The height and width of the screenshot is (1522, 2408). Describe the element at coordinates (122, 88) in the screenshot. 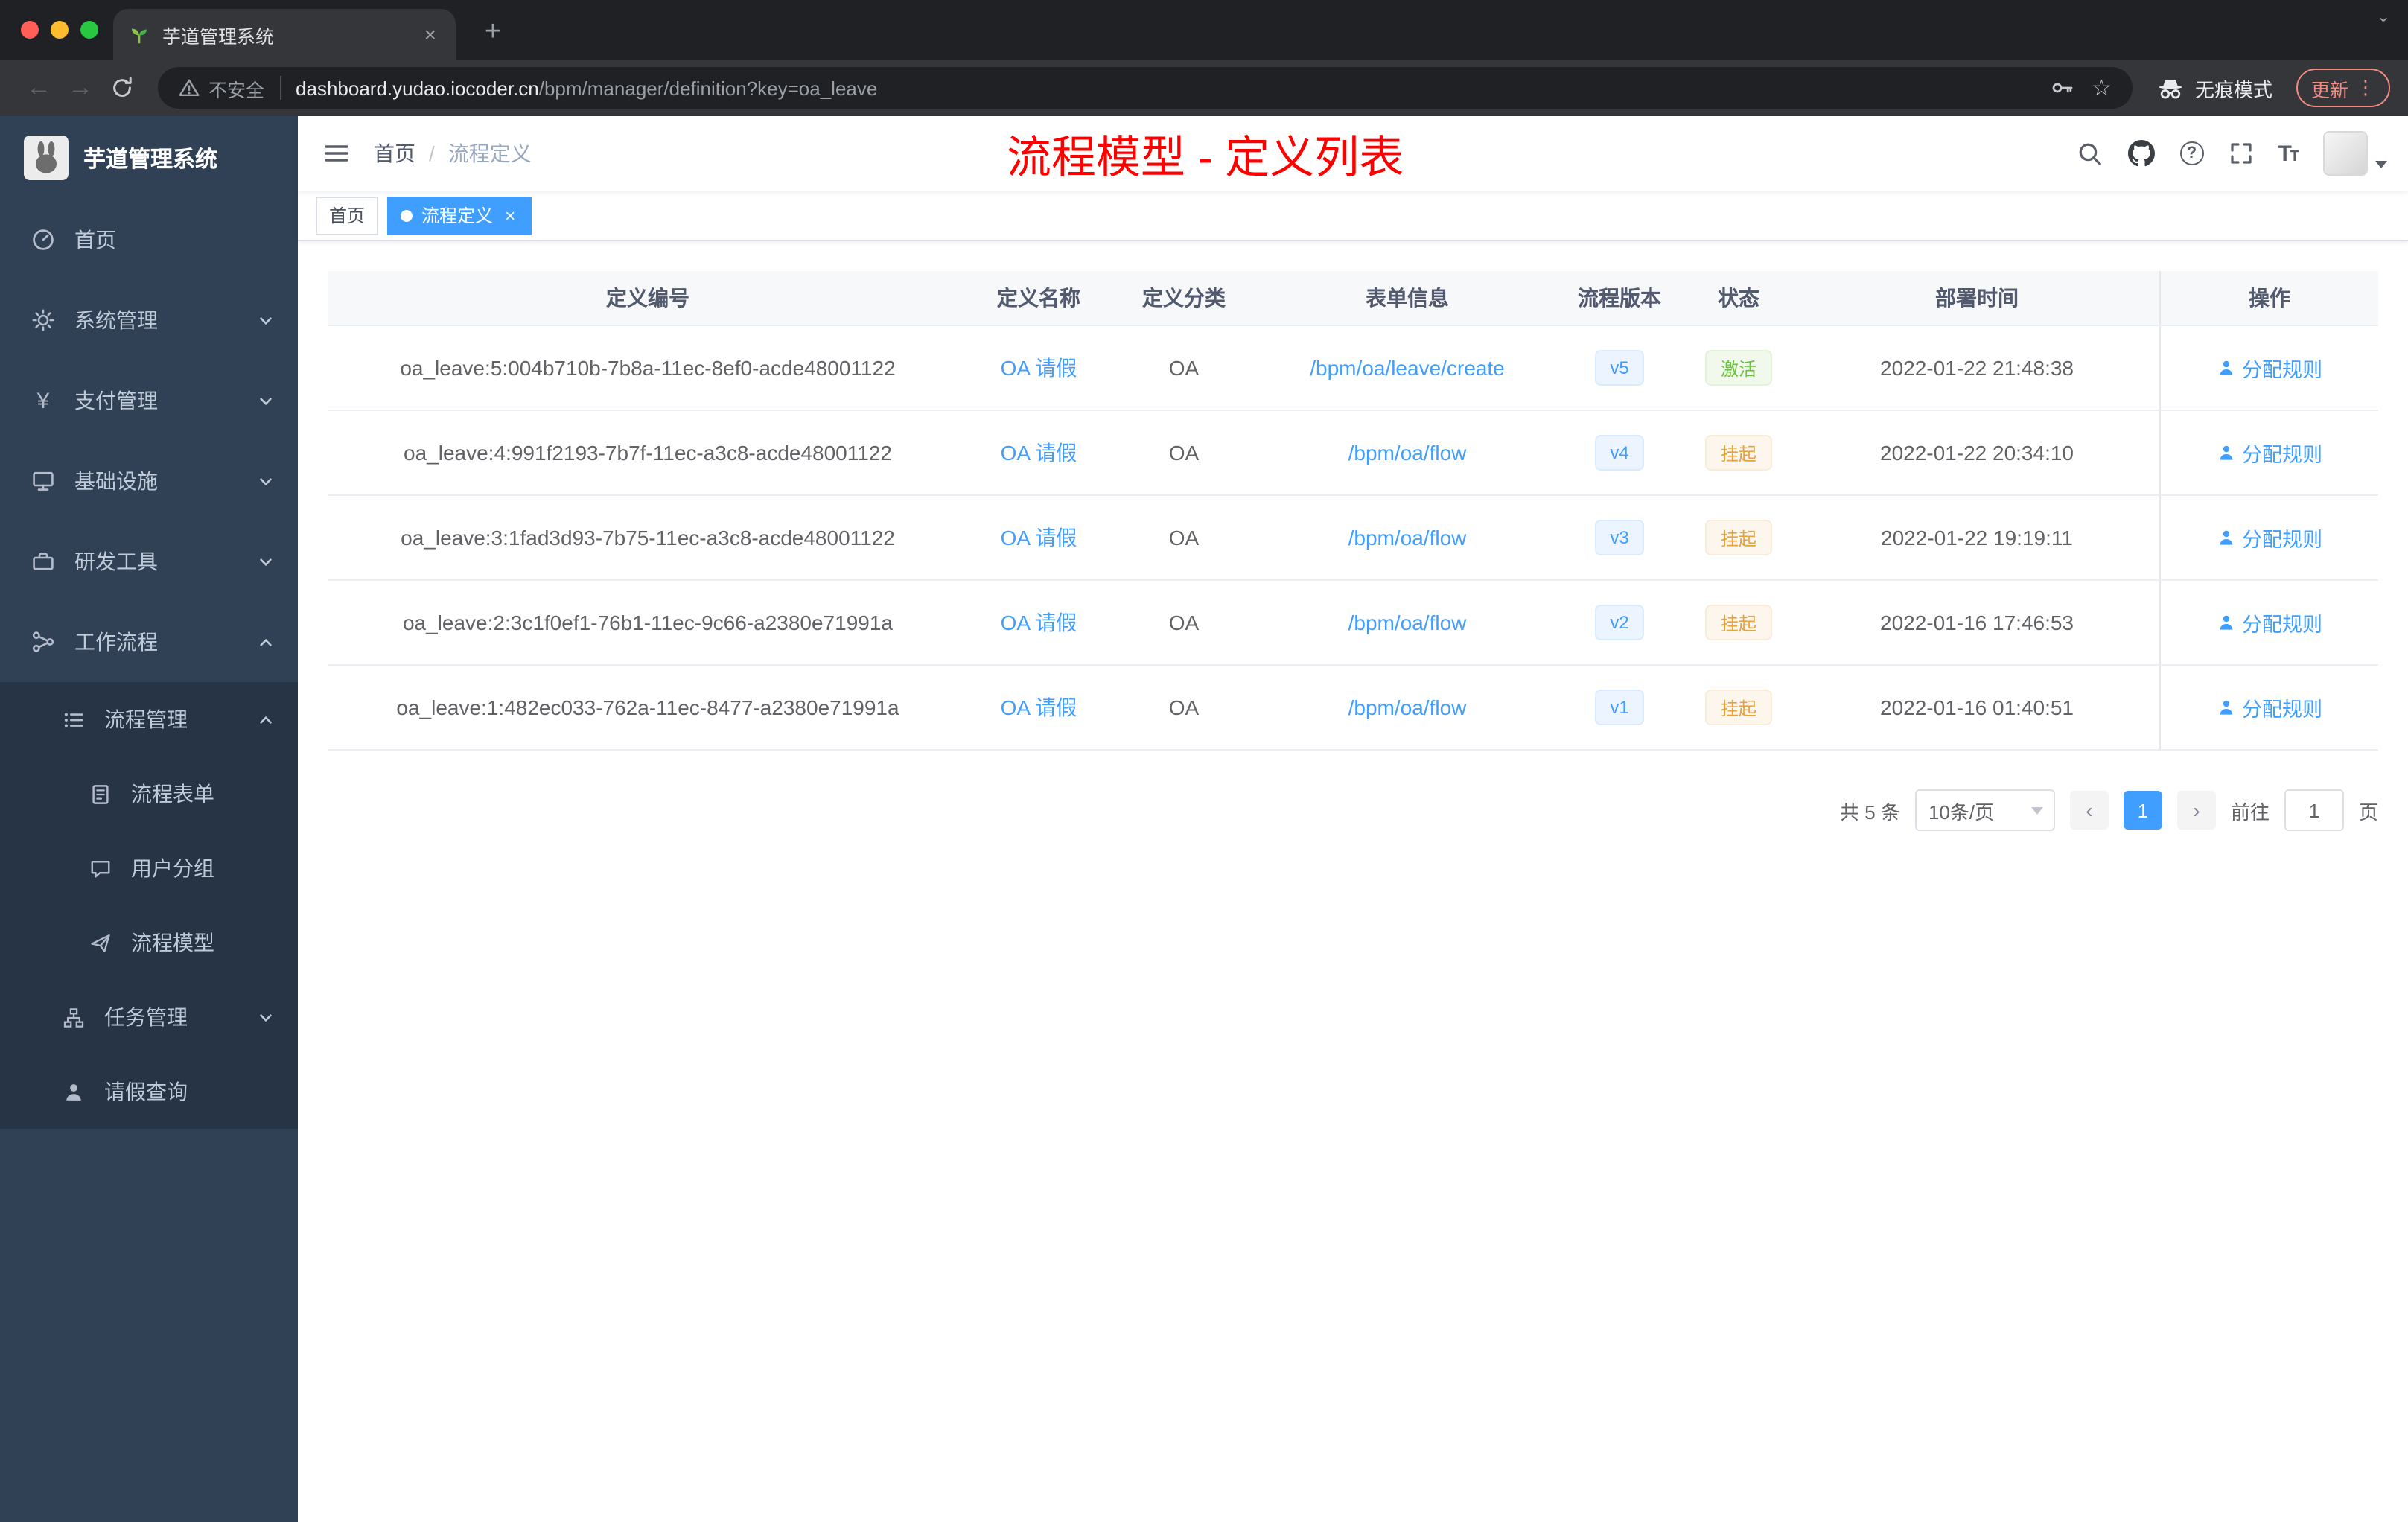

I see `reload-button` at that location.